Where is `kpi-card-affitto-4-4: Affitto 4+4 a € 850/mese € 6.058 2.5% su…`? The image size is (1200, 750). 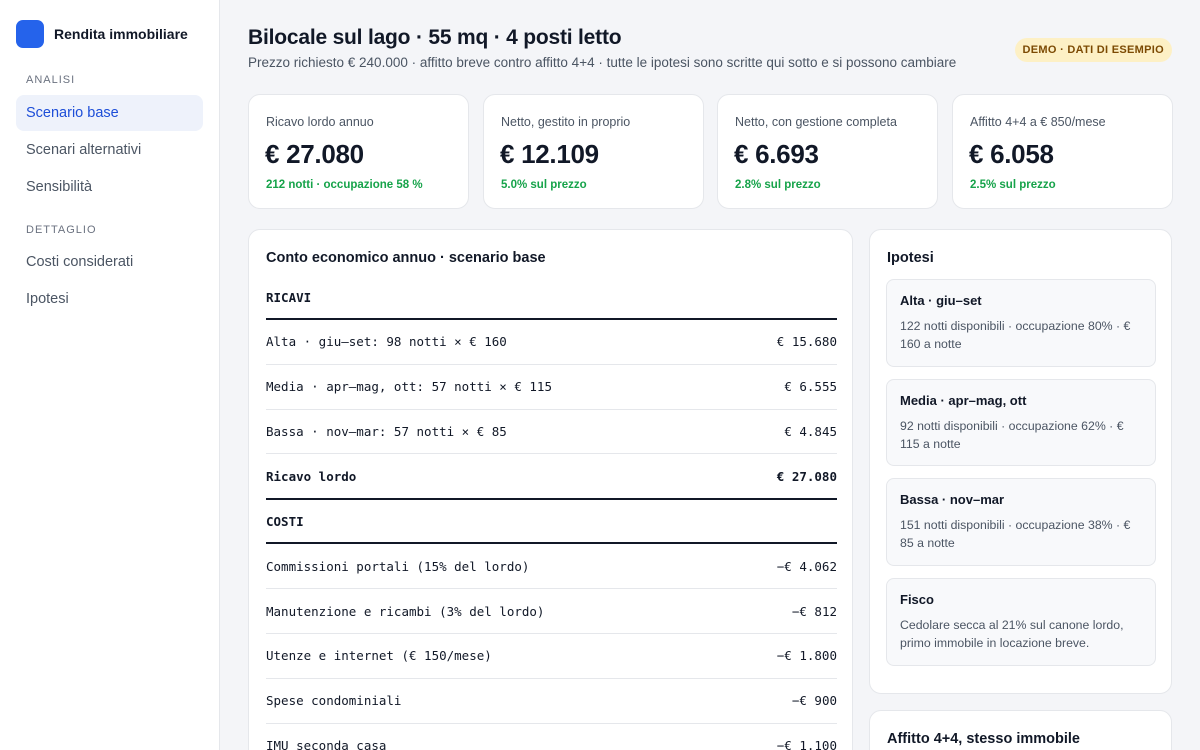 kpi-card-affitto-4-4: Affitto 4+4 a € 850/mese € 6.058 2.5% su… is located at coordinates (1062, 151).